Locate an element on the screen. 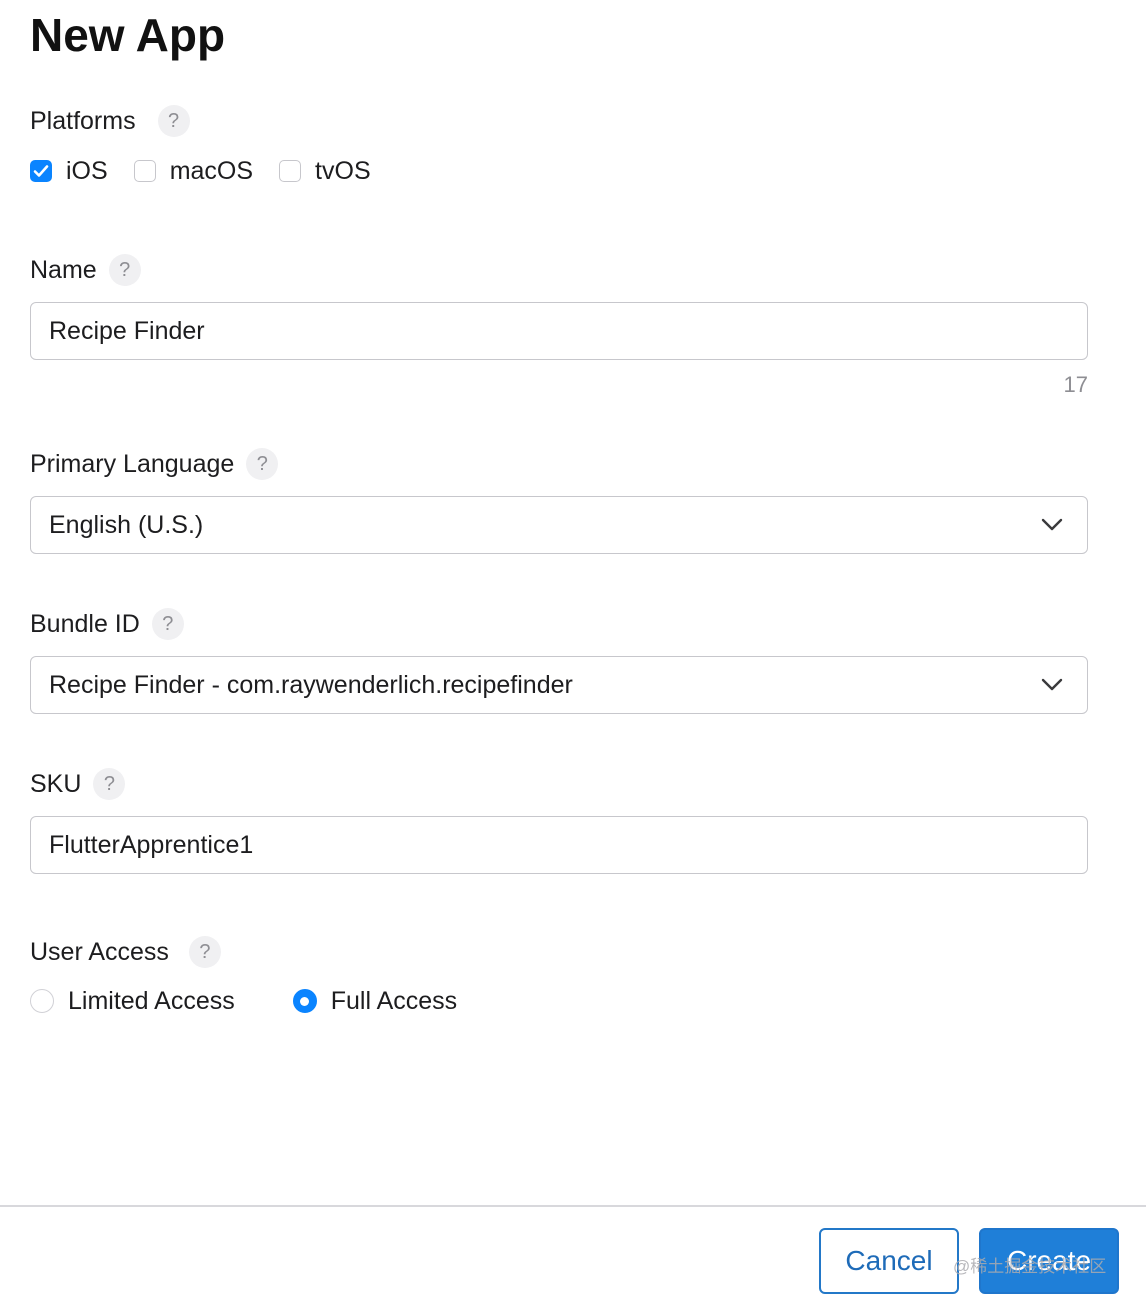 The image size is (1146, 1308). bundle-id-label: Bundle ID is located at coordinates (85, 623).